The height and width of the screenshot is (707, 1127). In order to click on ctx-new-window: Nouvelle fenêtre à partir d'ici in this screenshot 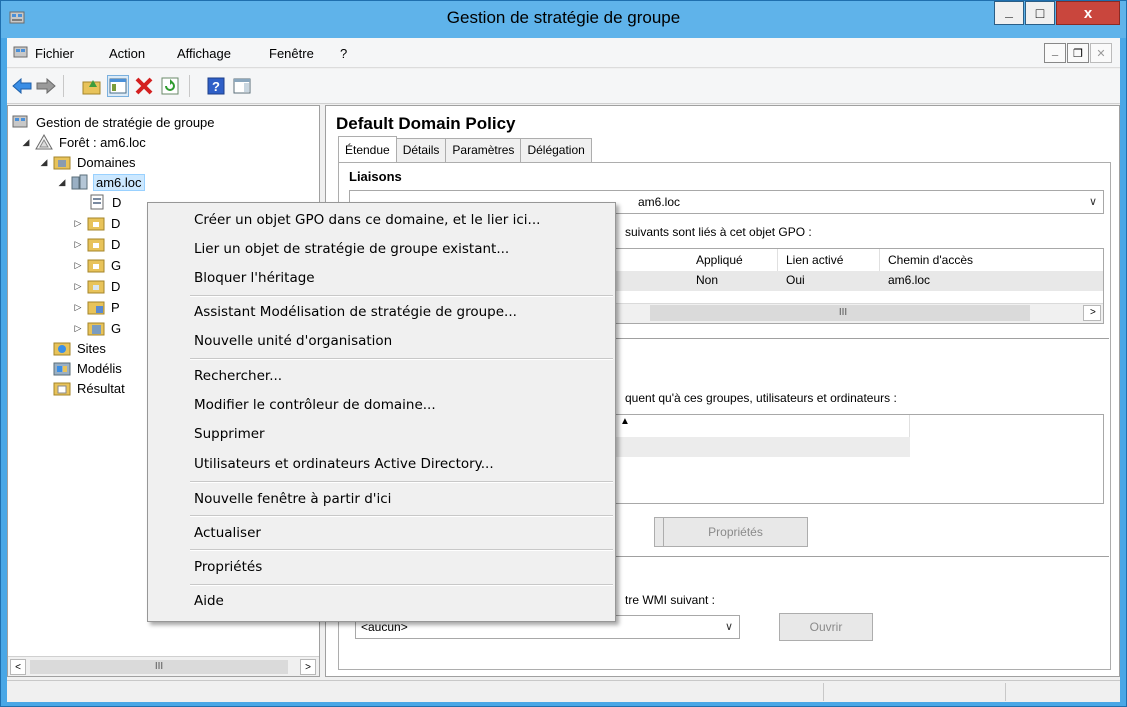, I will do `click(381, 499)`.